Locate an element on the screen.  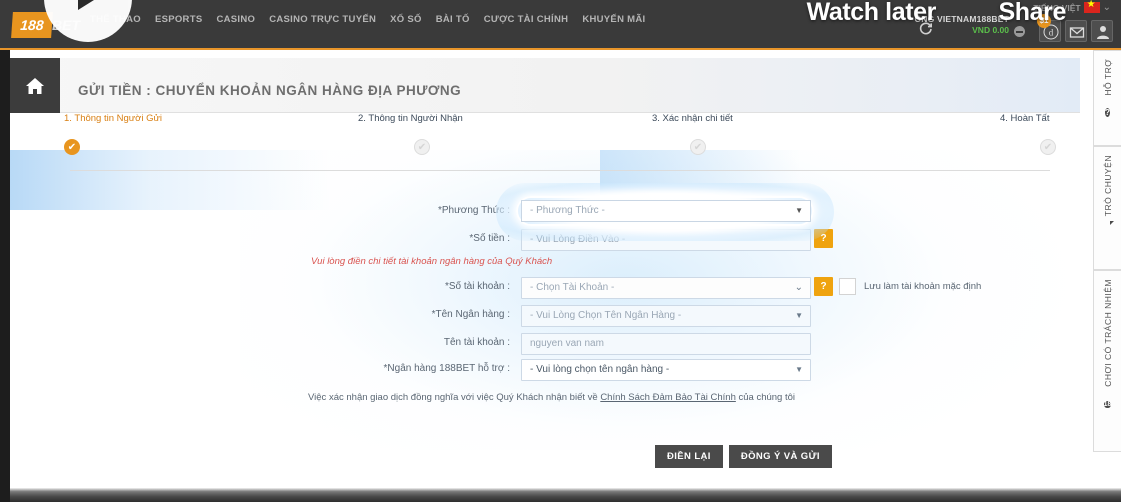
save-default-label: Lưu làm tài khoản mặc định is located at coordinates (923, 286).